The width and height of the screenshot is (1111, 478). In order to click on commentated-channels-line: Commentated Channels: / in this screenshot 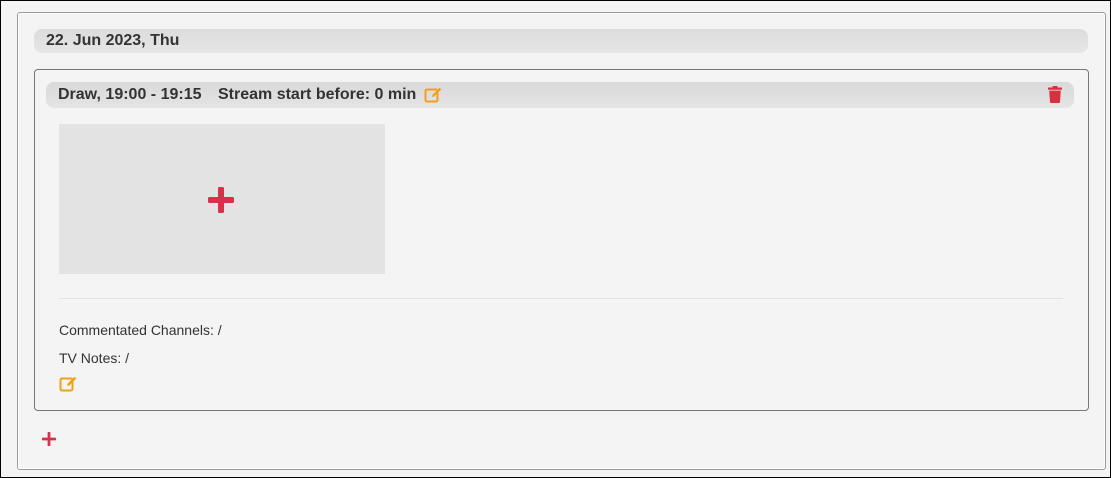, I will do `click(140, 330)`.